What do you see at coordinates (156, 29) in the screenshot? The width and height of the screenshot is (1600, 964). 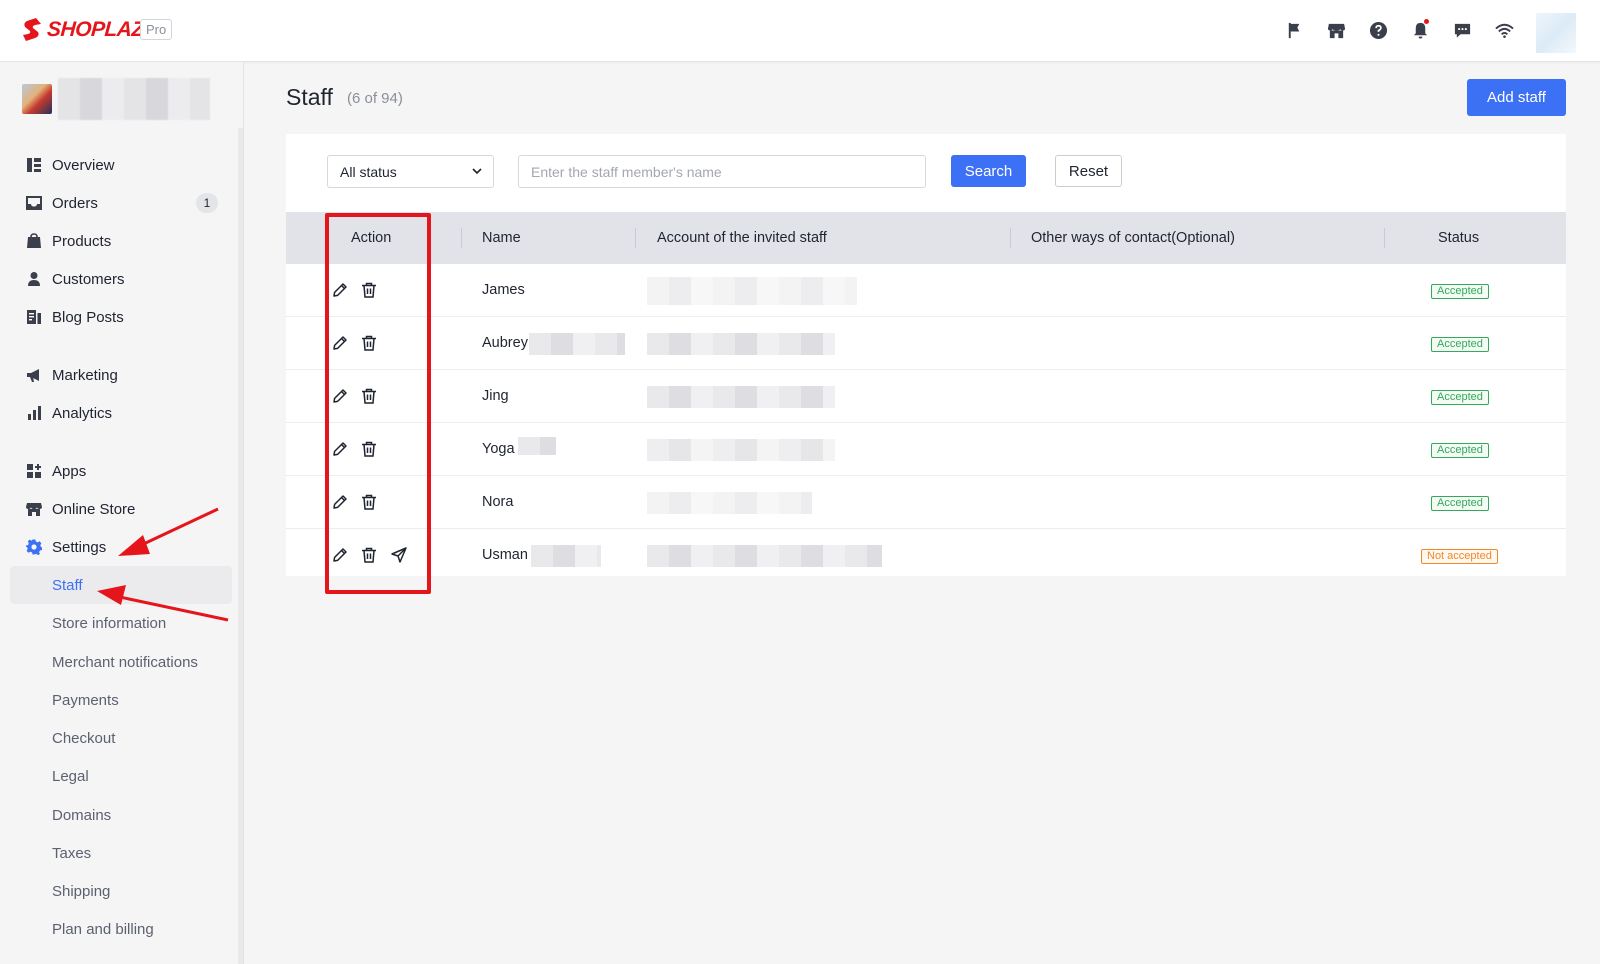 I see `plan-badge: Pro` at bounding box center [156, 29].